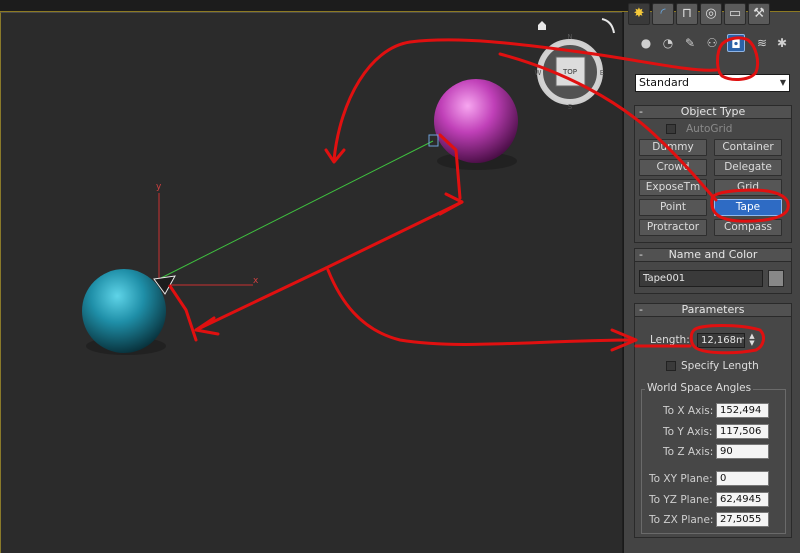  Describe the element at coordinates (433, 140) in the screenshot. I see `tape-target` at that location.